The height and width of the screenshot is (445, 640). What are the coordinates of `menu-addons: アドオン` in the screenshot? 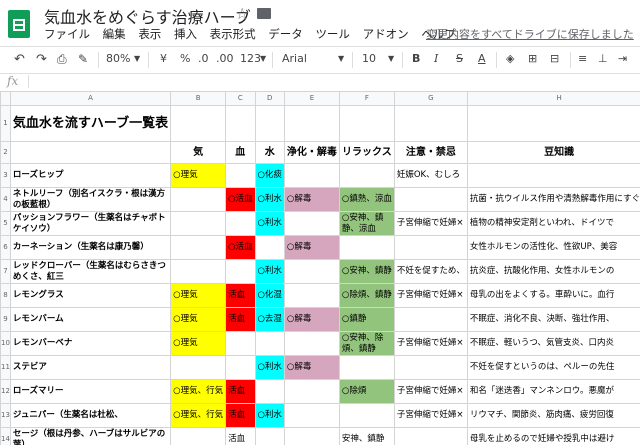 It's located at (386, 34).